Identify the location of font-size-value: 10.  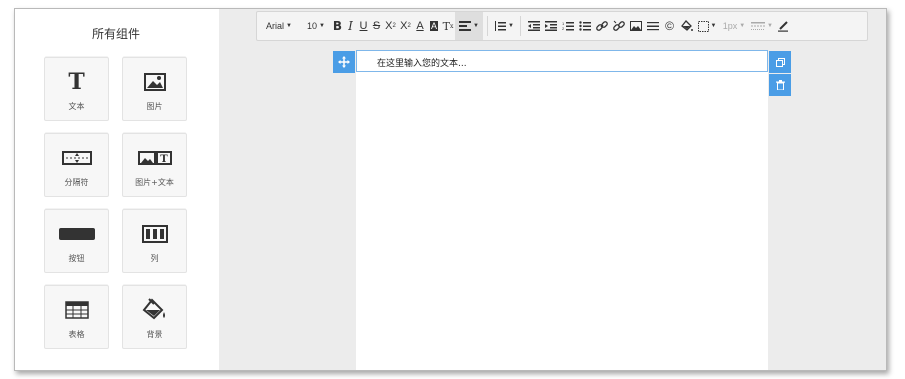
(312, 26).